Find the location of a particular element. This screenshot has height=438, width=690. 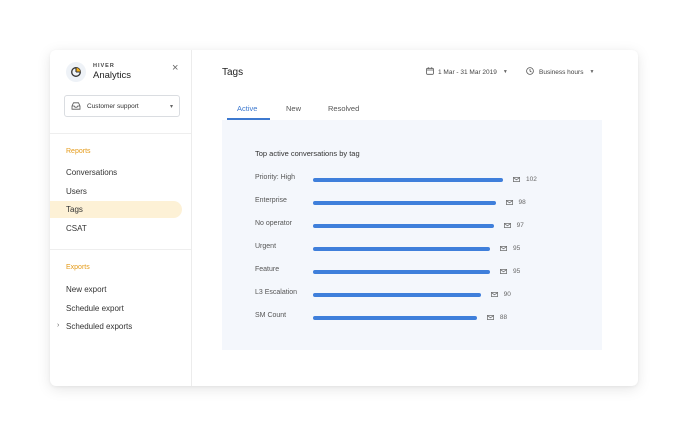

reports-section-title: Reports is located at coordinates (78, 151).